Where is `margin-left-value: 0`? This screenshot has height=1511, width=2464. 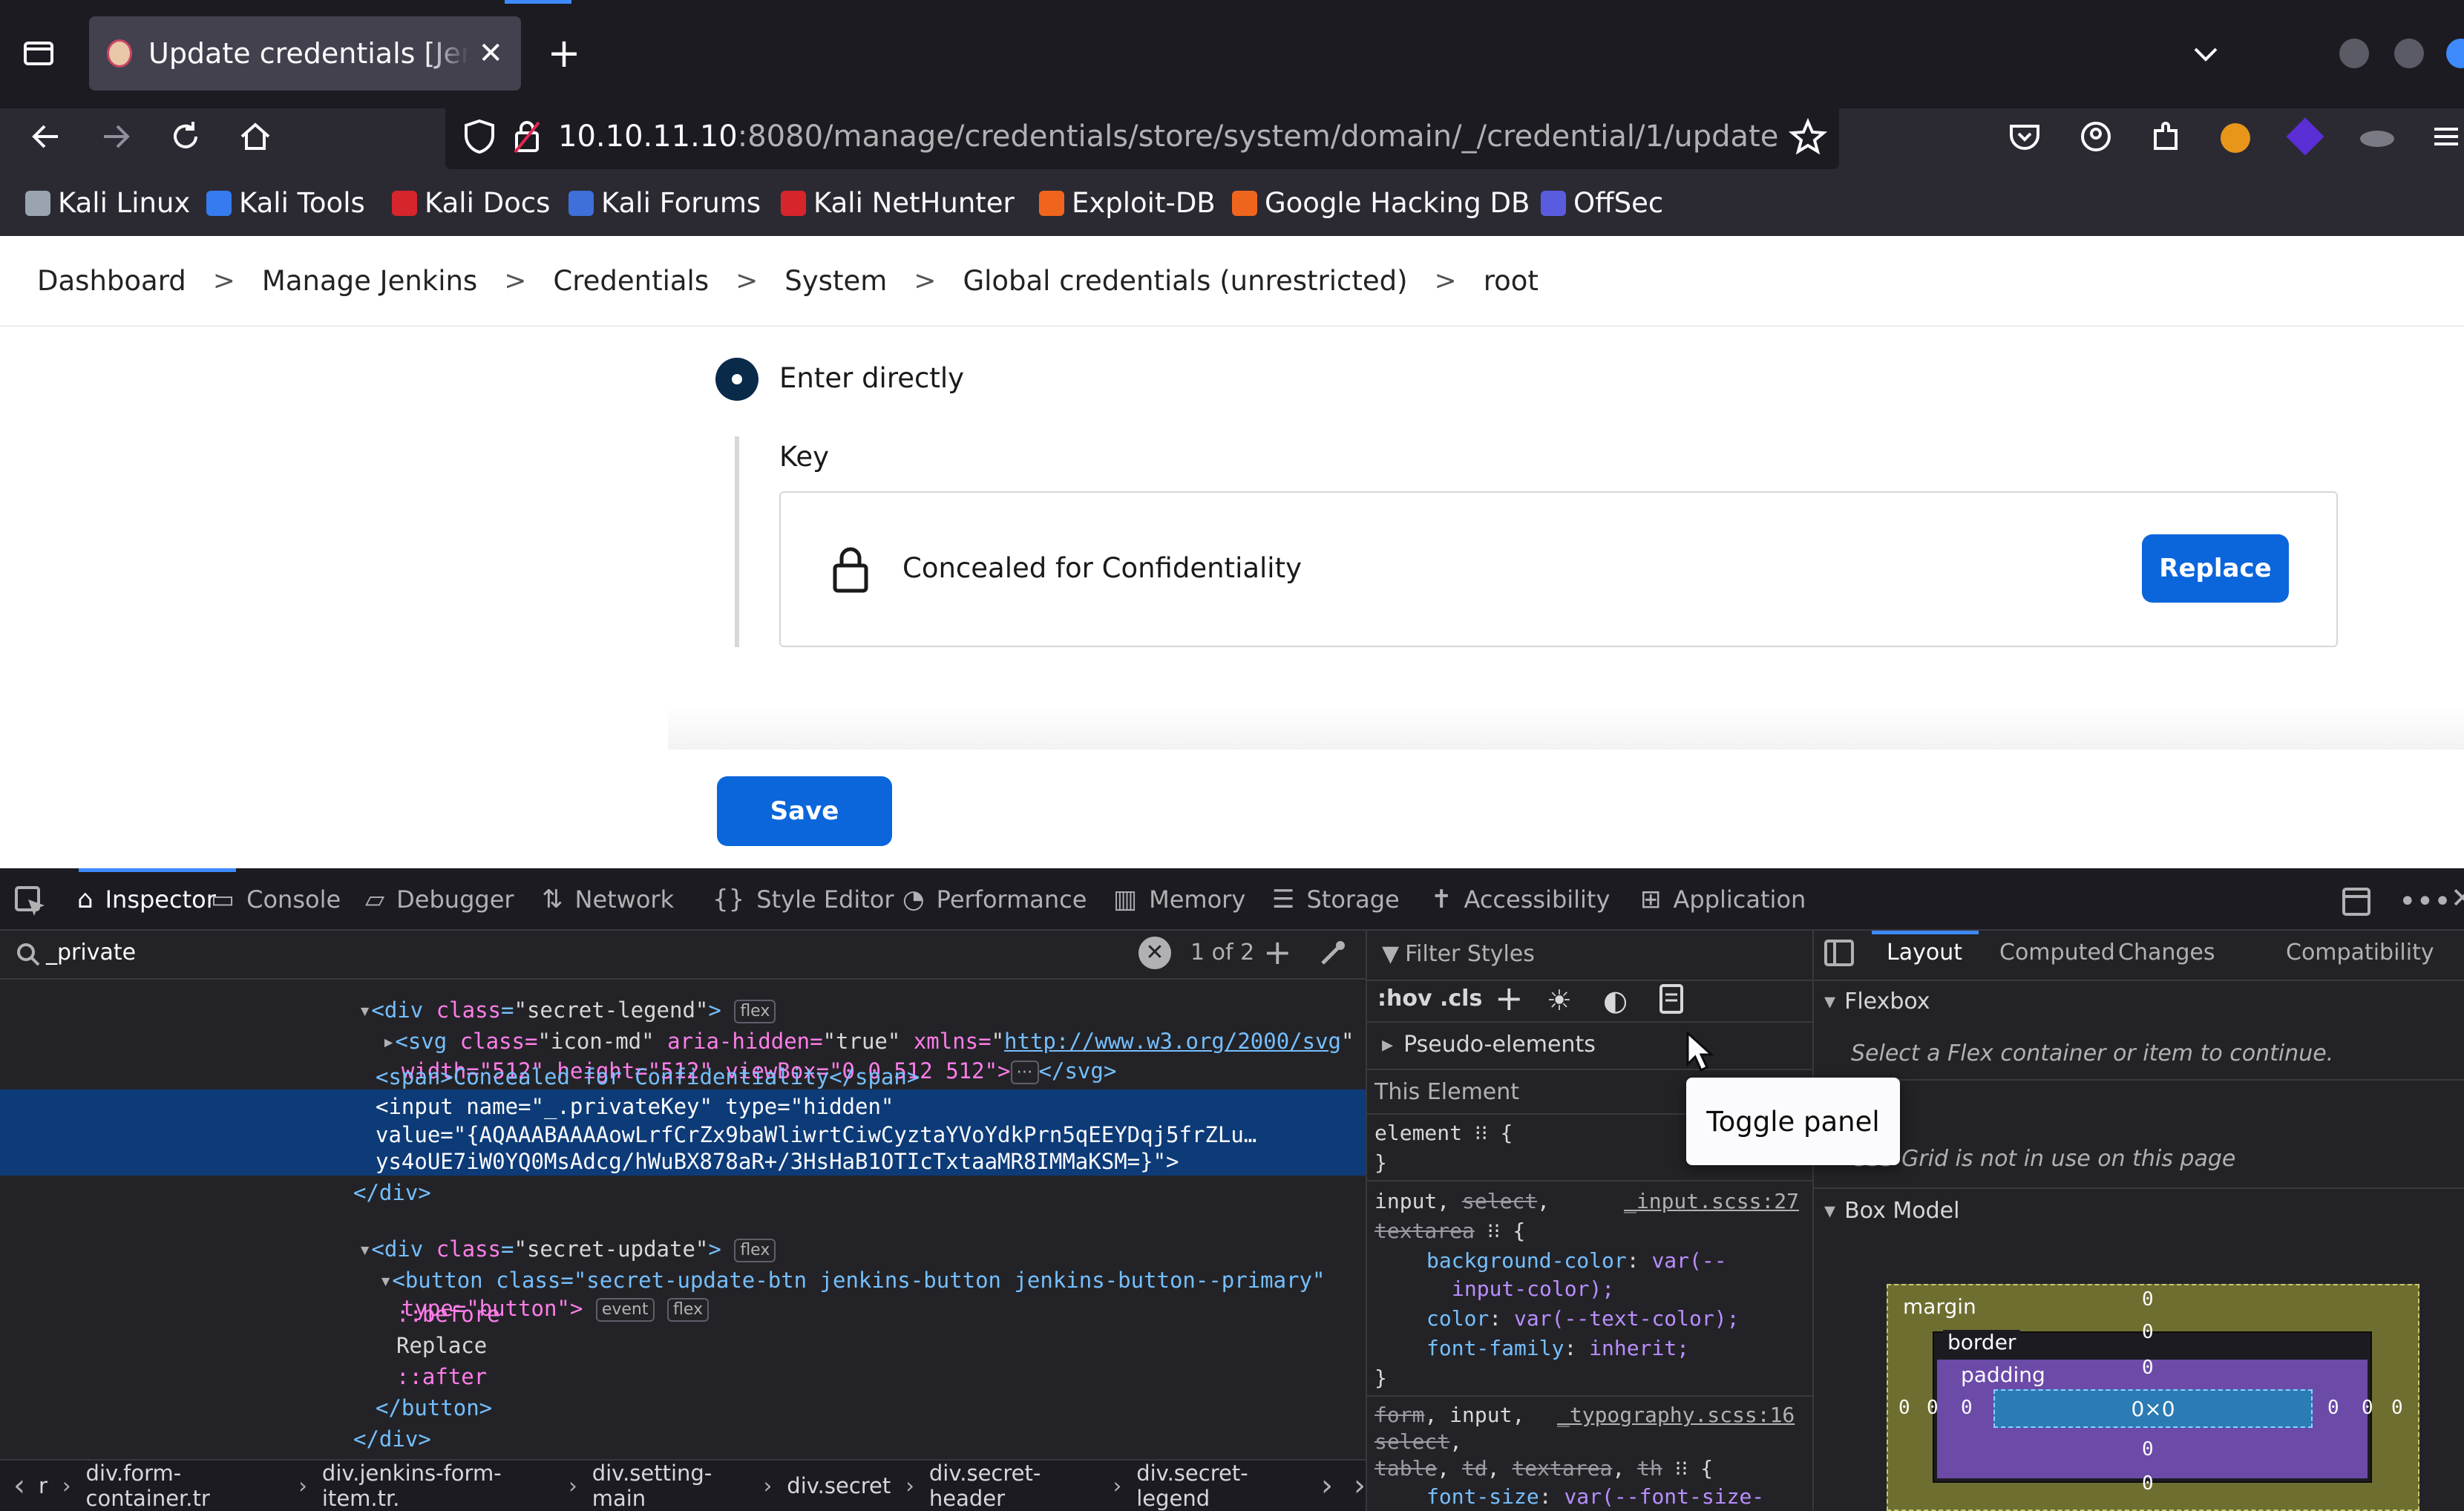
margin-left-value: 0 is located at coordinates (1904, 1408).